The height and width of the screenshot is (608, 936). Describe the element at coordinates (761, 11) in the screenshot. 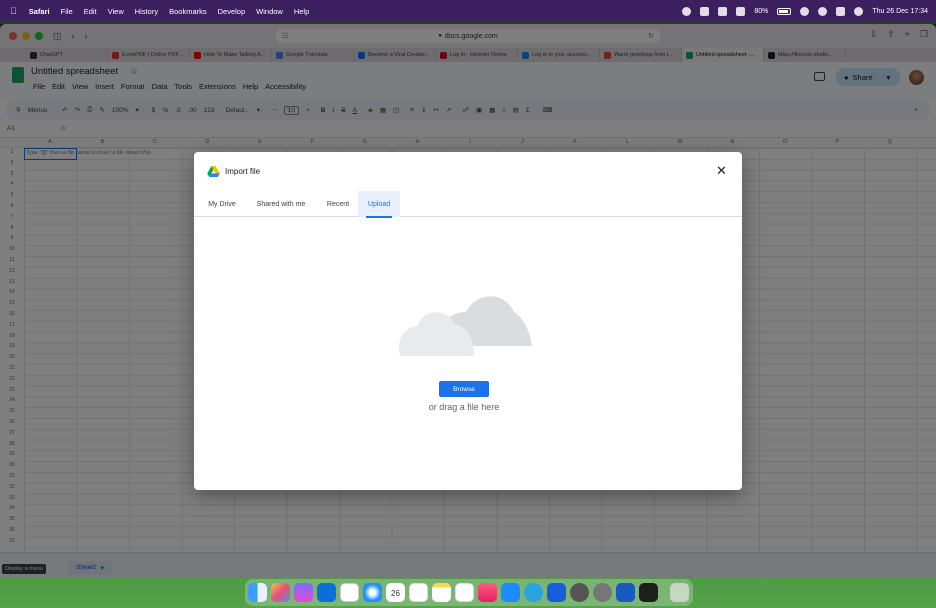

I see `battery-percent: 80%` at that location.